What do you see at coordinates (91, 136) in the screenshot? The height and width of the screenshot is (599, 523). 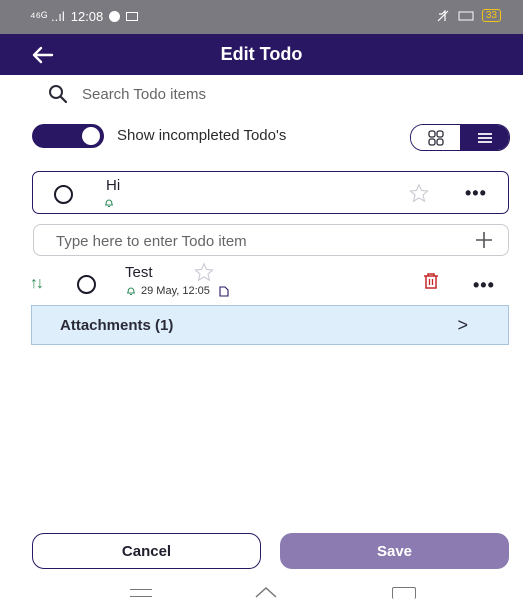 I see `toggle-knob` at bounding box center [91, 136].